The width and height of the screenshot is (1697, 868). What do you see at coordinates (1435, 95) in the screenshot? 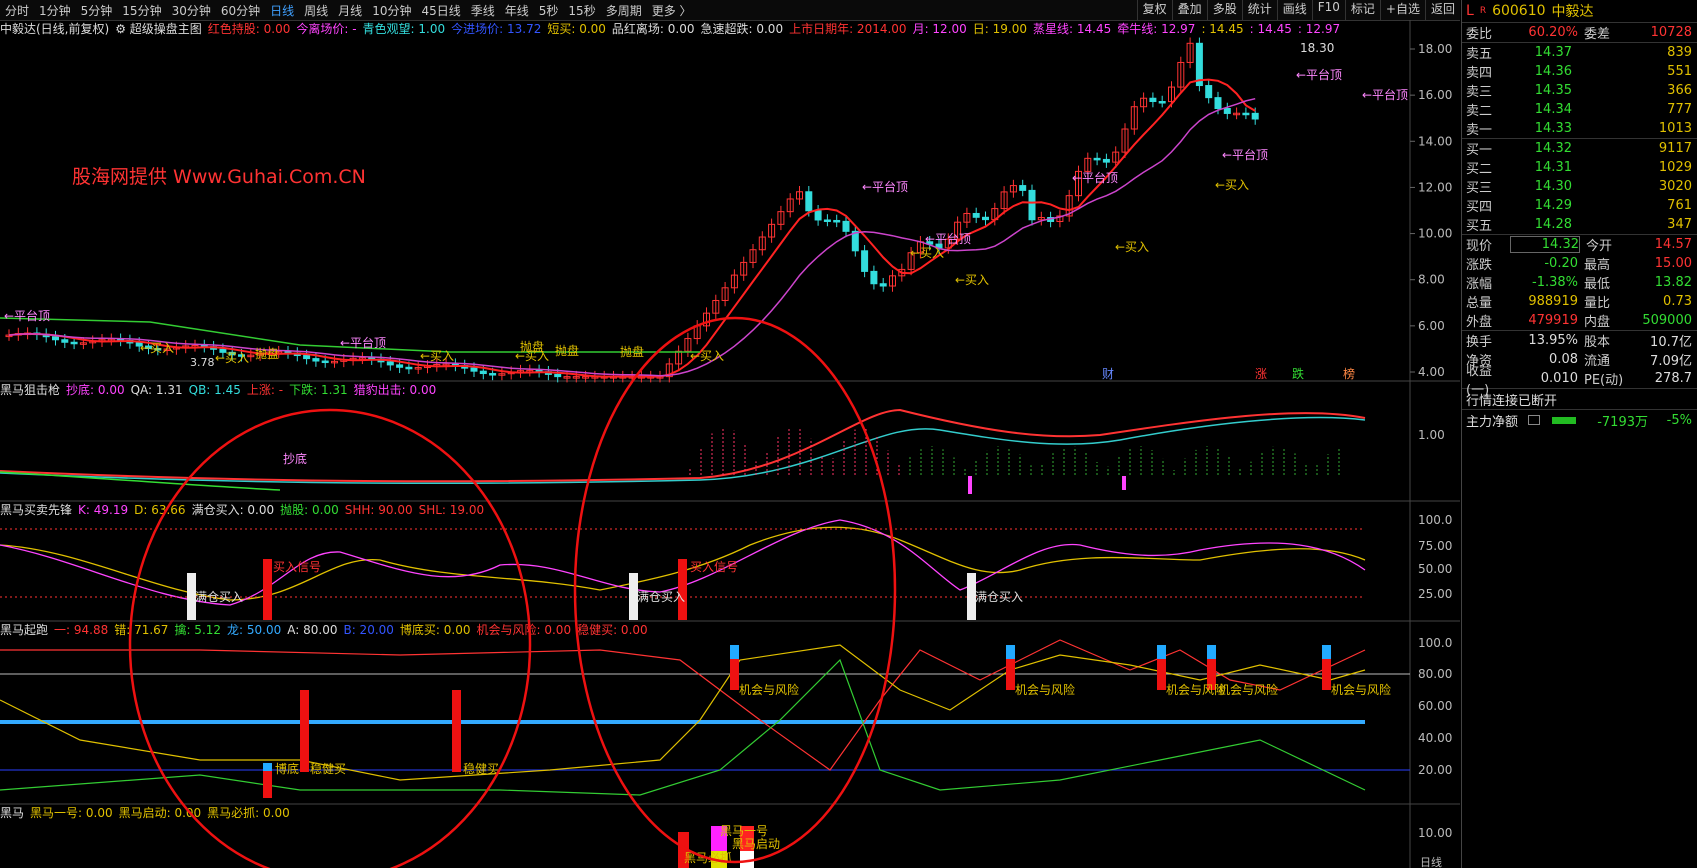
I see `axis-tick-label: 16.00` at bounding box center [1435, 95].